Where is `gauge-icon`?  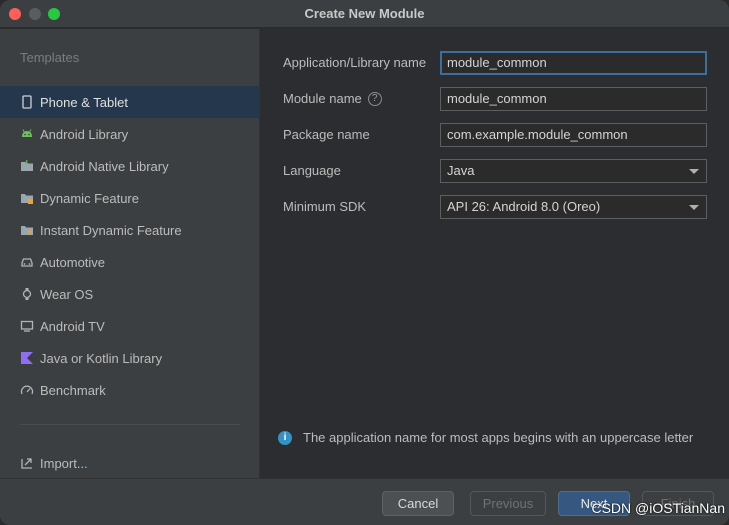 gauge-icon is located at coordinates (27, 390).